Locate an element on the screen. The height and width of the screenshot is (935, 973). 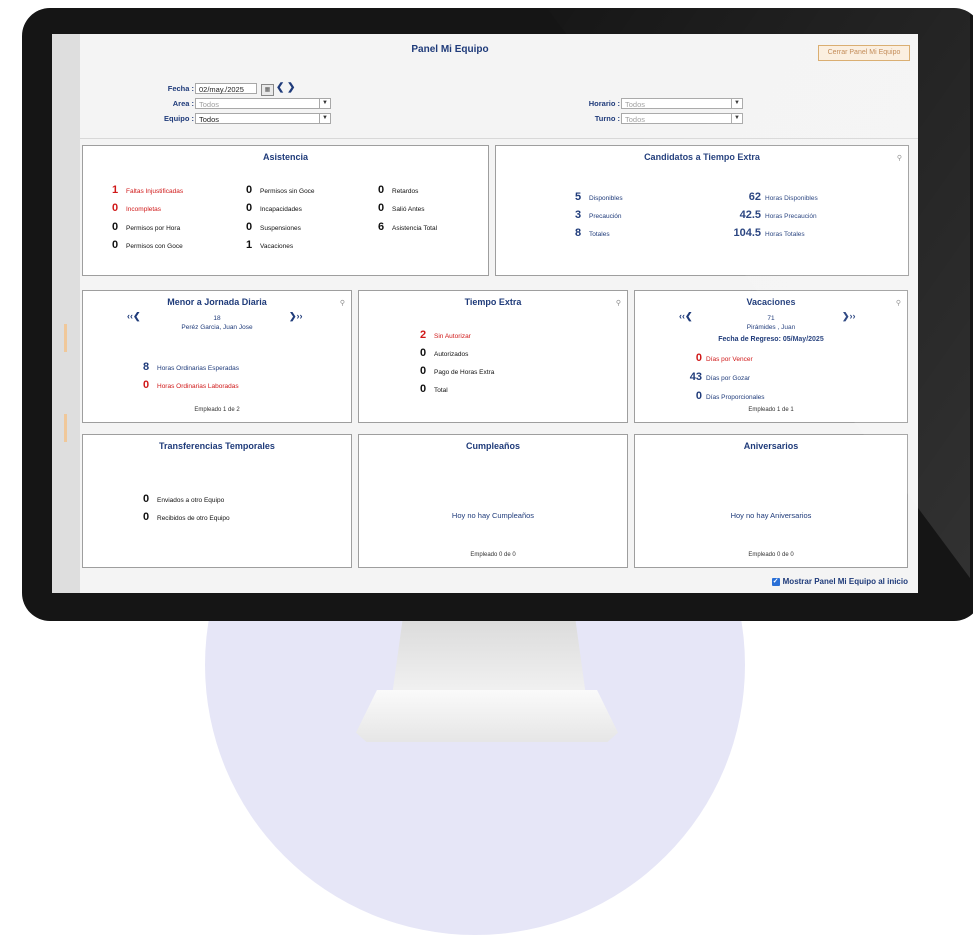
stat-label: Precaución is located at coordinates (605, 216).